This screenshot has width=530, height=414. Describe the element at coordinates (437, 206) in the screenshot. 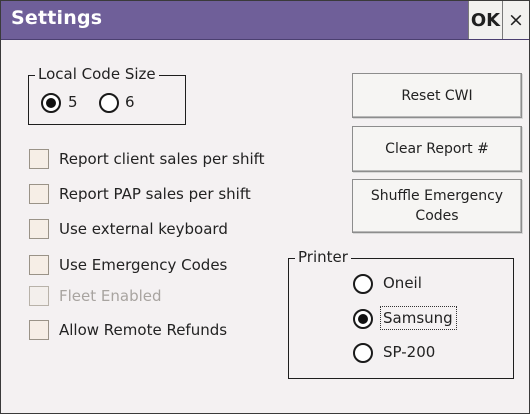

I see `shuffle-emergency-codes-button: Shuffle Emergency Codes` at that location.